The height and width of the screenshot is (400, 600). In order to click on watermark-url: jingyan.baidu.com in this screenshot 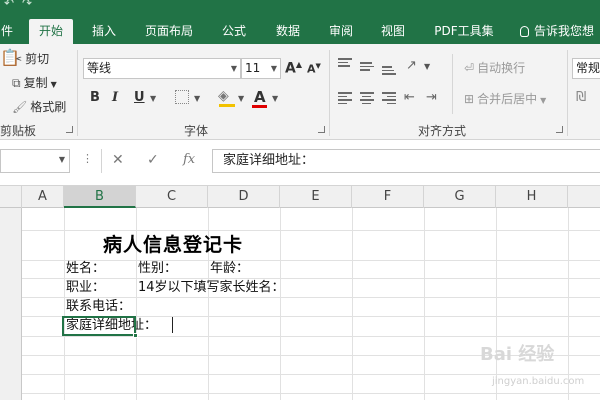, I will do `click(538, 381)`.